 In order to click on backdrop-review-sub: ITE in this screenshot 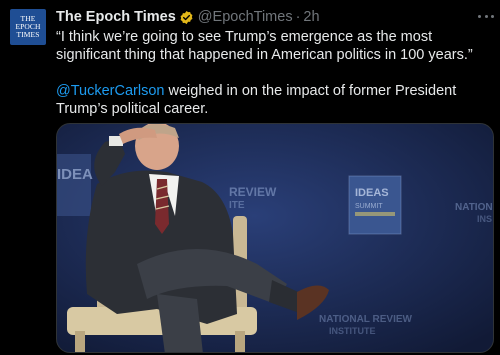, I will do `click(237, 205)`.